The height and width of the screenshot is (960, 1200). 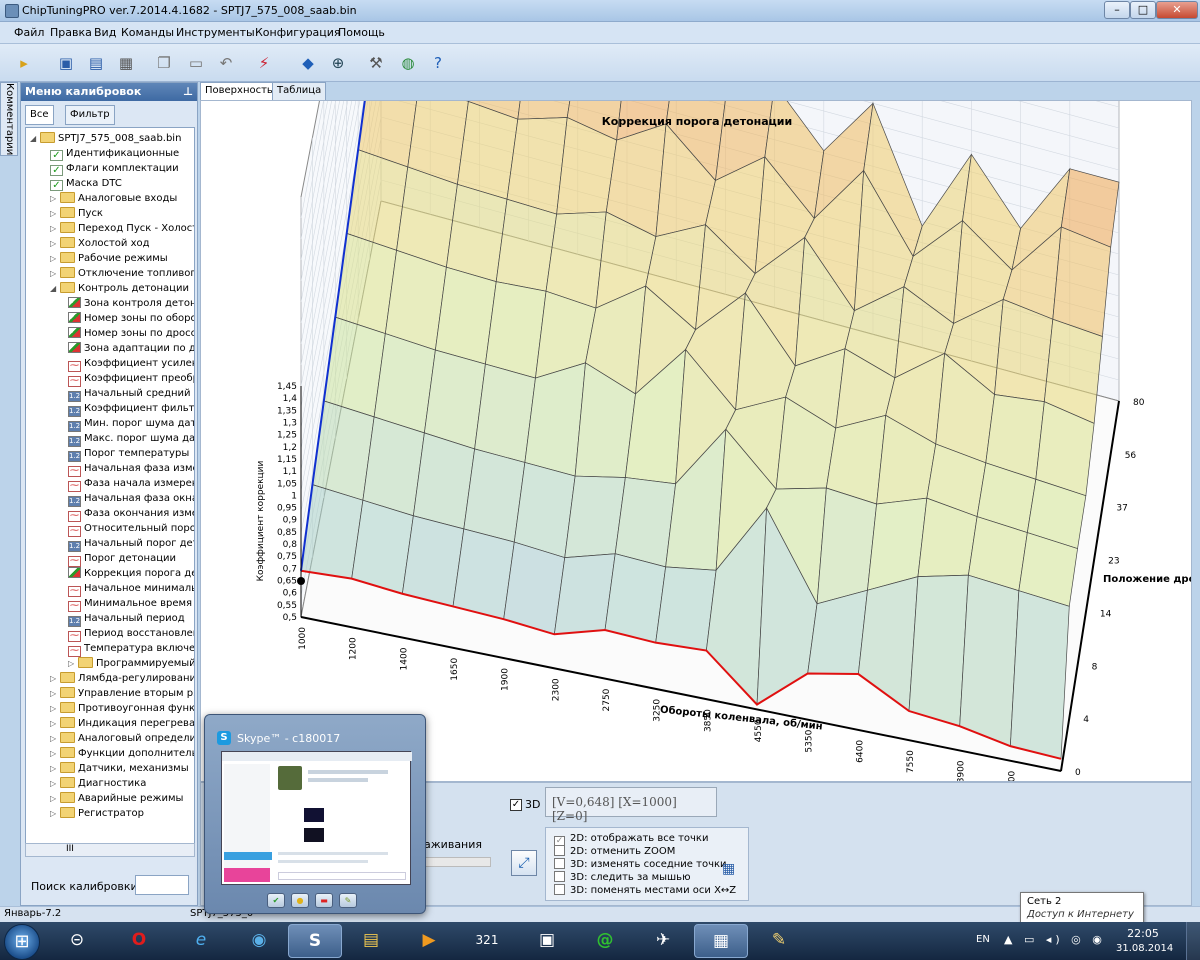 What do you see at coordinates (100, 243) in the screenshot?
I see `tree-folder: ▷ Холостой ход` at bounding box center [100, 243].